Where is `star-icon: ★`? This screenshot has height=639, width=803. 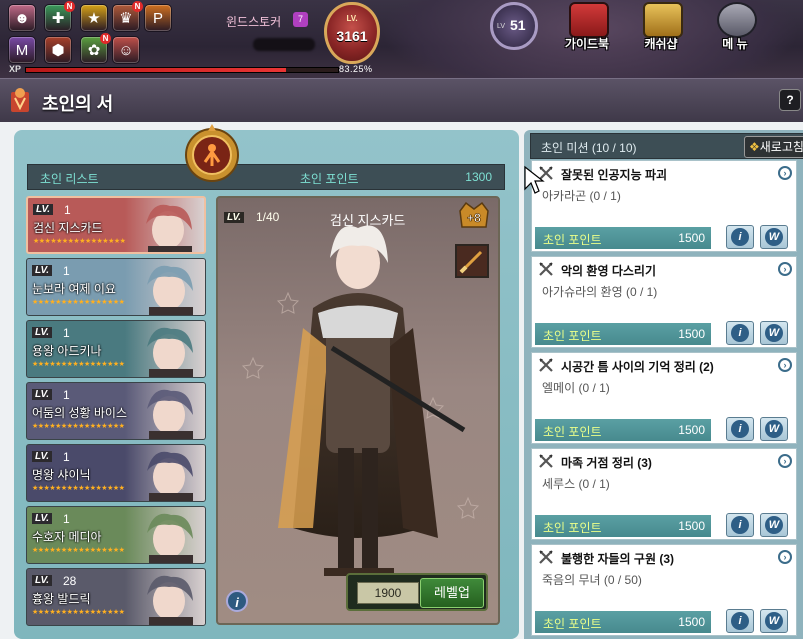
star-icon: ★ is located at coordinates (94, 18).